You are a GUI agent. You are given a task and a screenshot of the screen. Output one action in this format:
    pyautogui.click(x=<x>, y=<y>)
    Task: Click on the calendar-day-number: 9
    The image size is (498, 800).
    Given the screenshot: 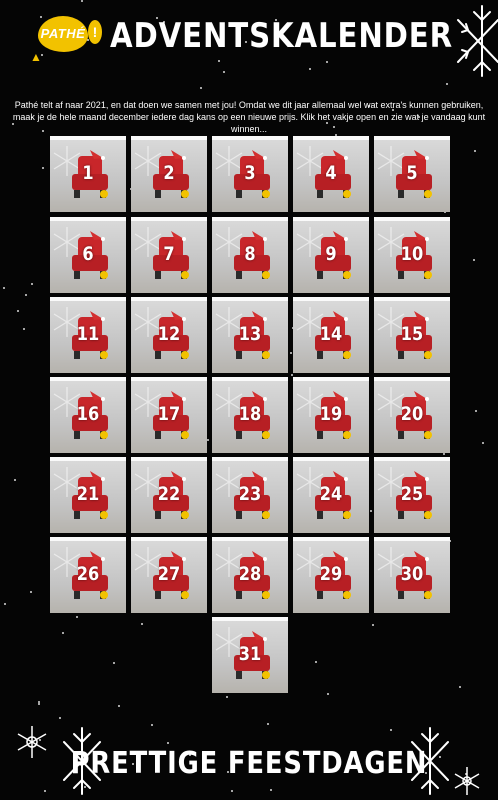 What is the action you would take?
    pyautogui.click(x=331, y=254)
    